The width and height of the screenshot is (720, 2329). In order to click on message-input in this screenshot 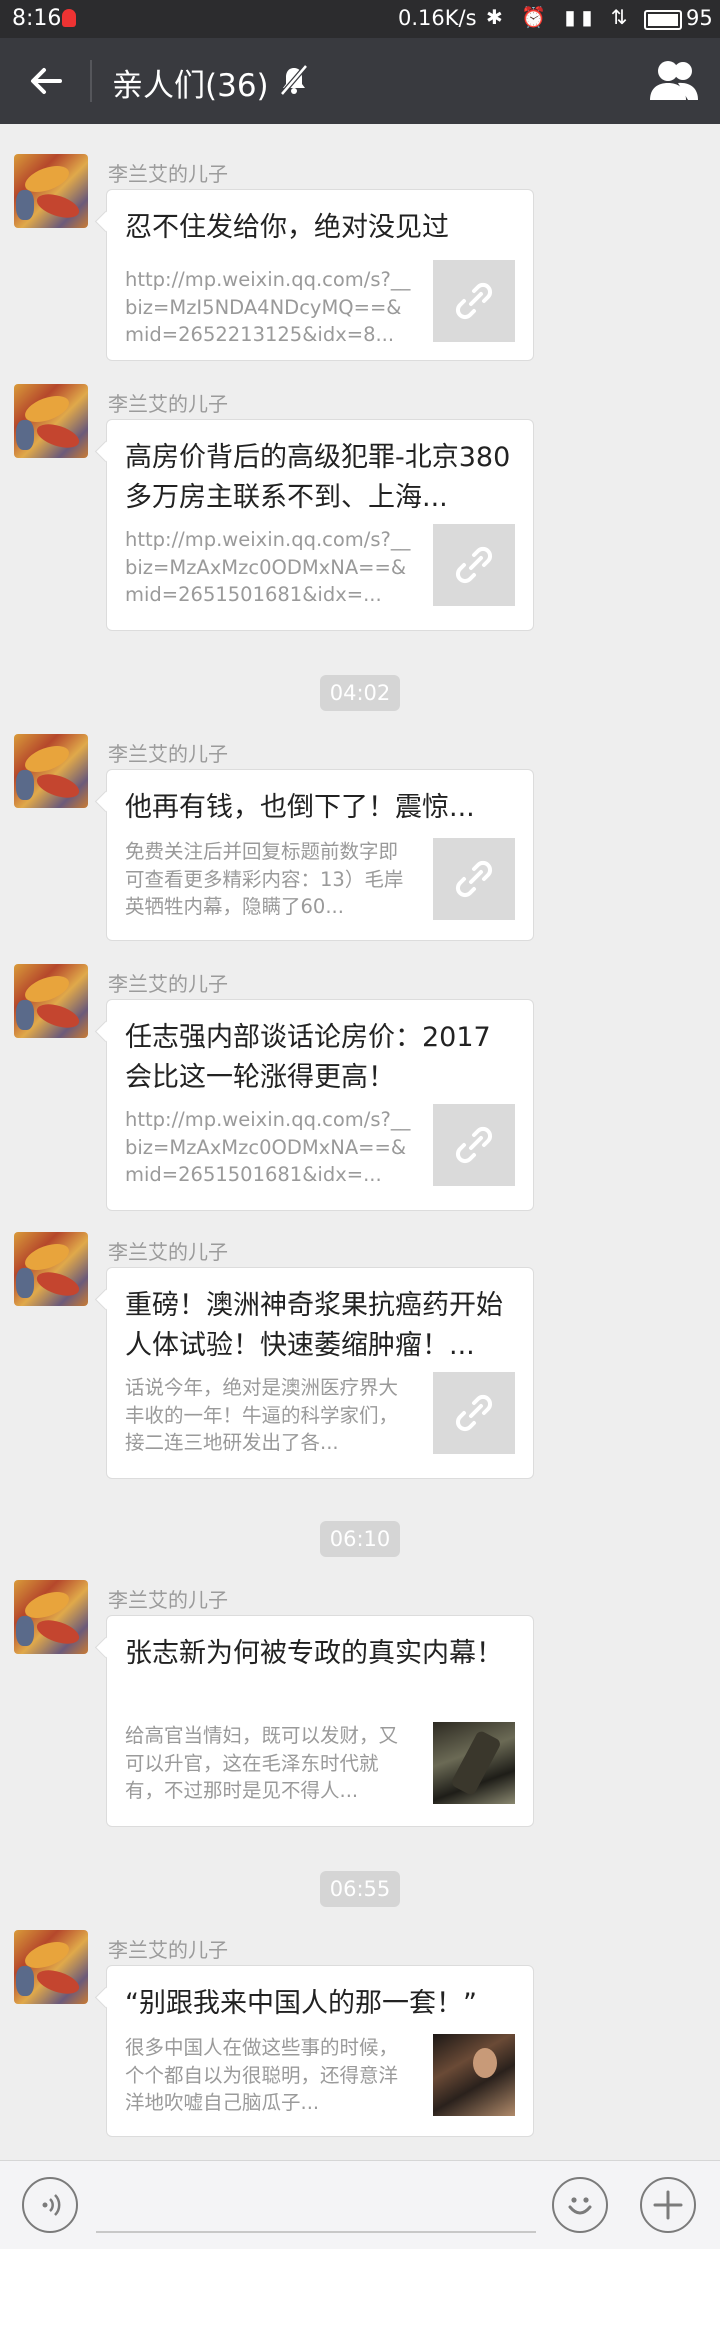, I will do `click(316, 2232)`.